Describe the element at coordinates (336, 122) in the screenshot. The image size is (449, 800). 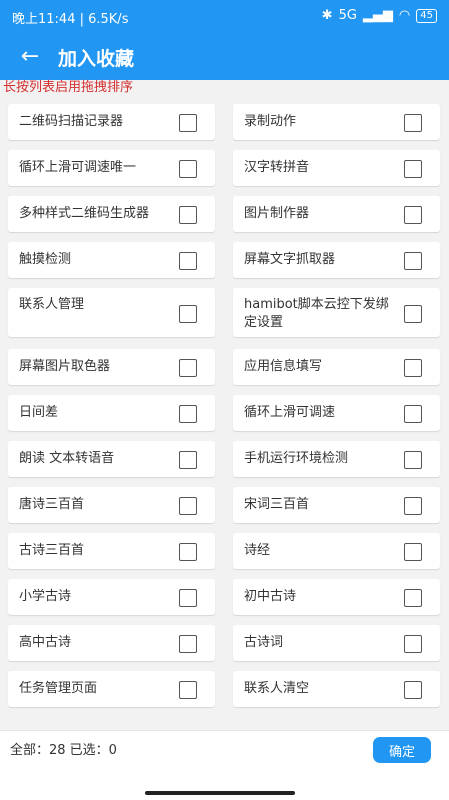
I see `list-item: 录制动作` at that location.